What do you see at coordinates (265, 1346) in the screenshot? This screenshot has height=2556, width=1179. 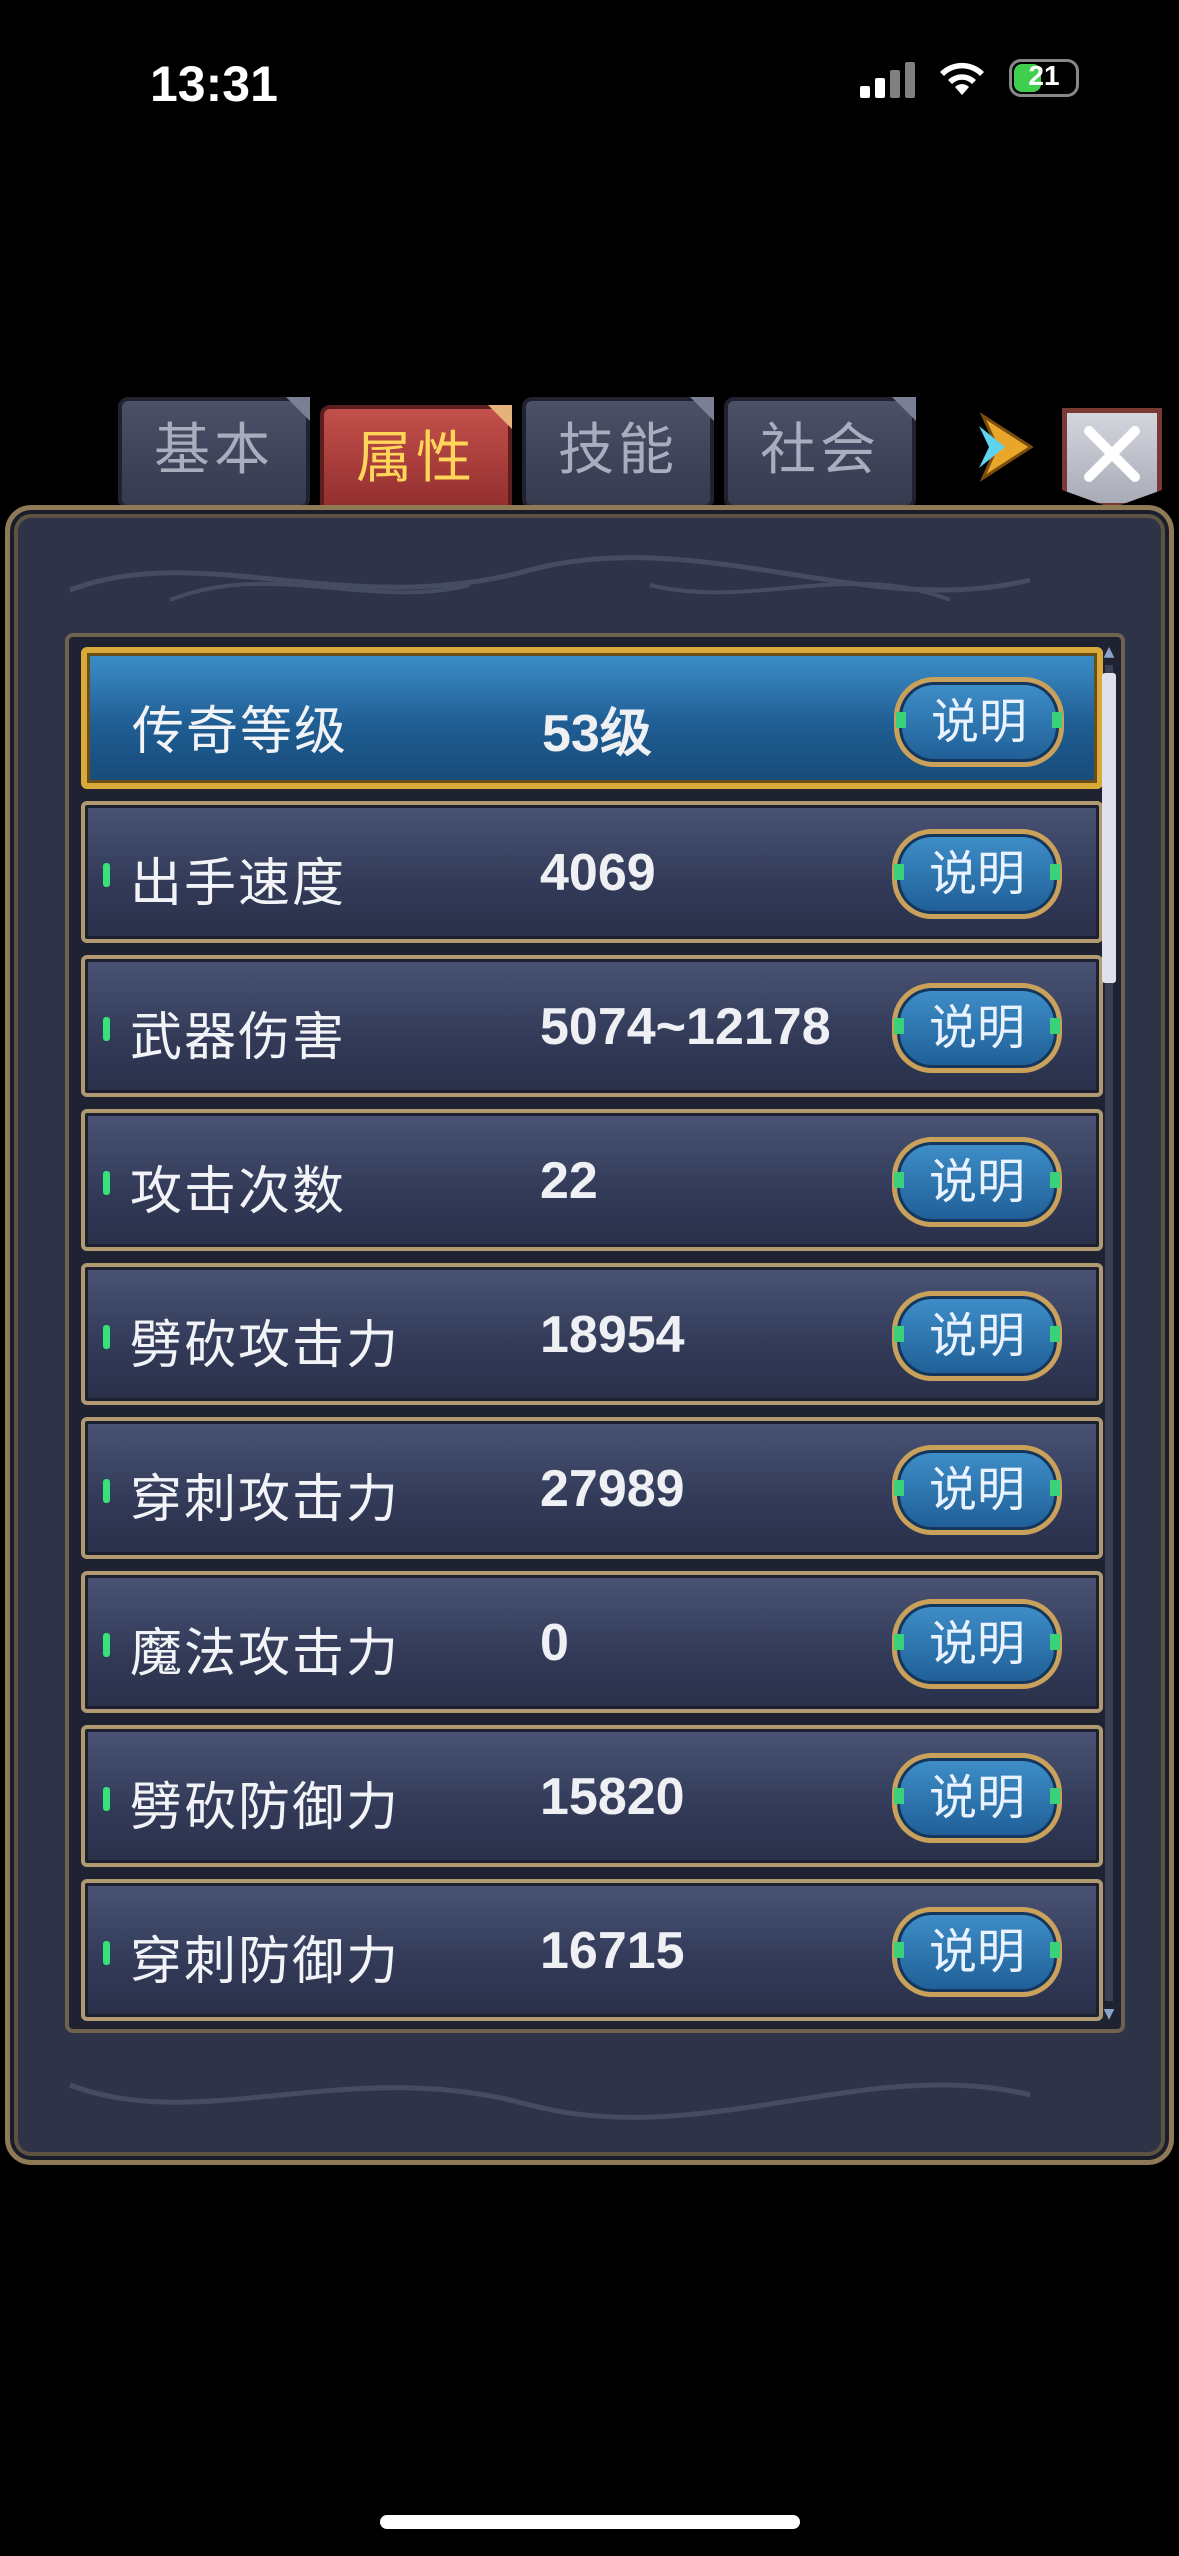 I see `attribute-name: 劈砍攻击力` at bounding box center [265, 1346].